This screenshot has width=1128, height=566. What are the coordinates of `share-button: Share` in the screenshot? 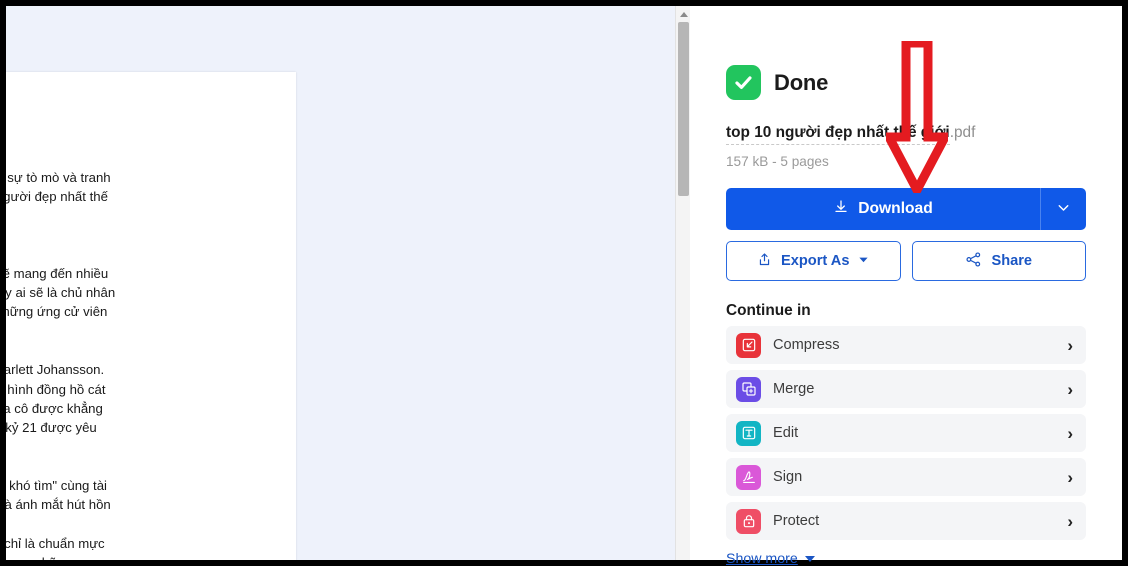 It's located at (998, 261).